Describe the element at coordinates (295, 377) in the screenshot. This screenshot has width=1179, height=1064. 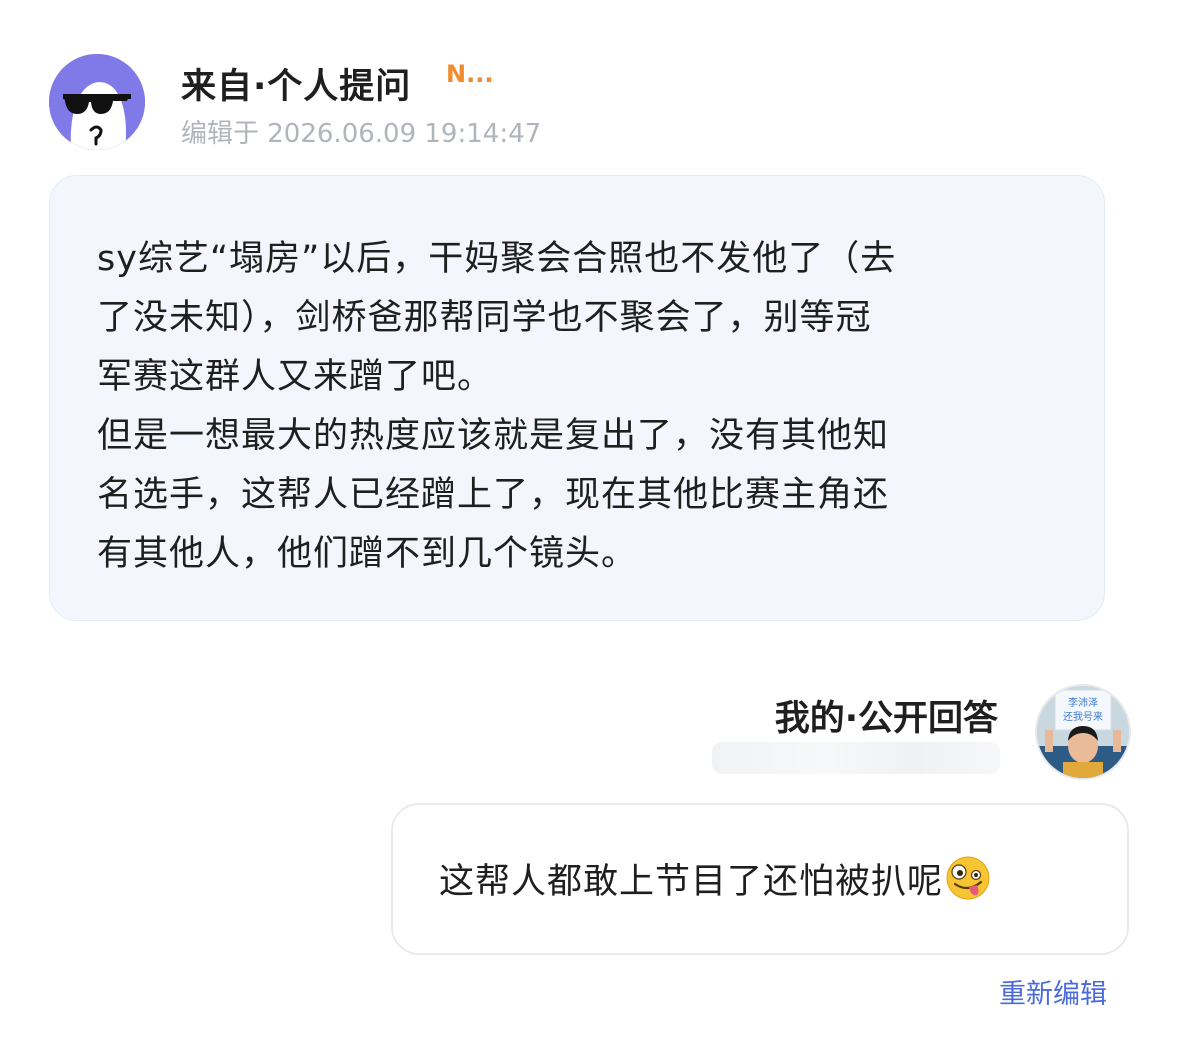
I see `question-line: 军赛这群人又来蹭了吧。` at that location.